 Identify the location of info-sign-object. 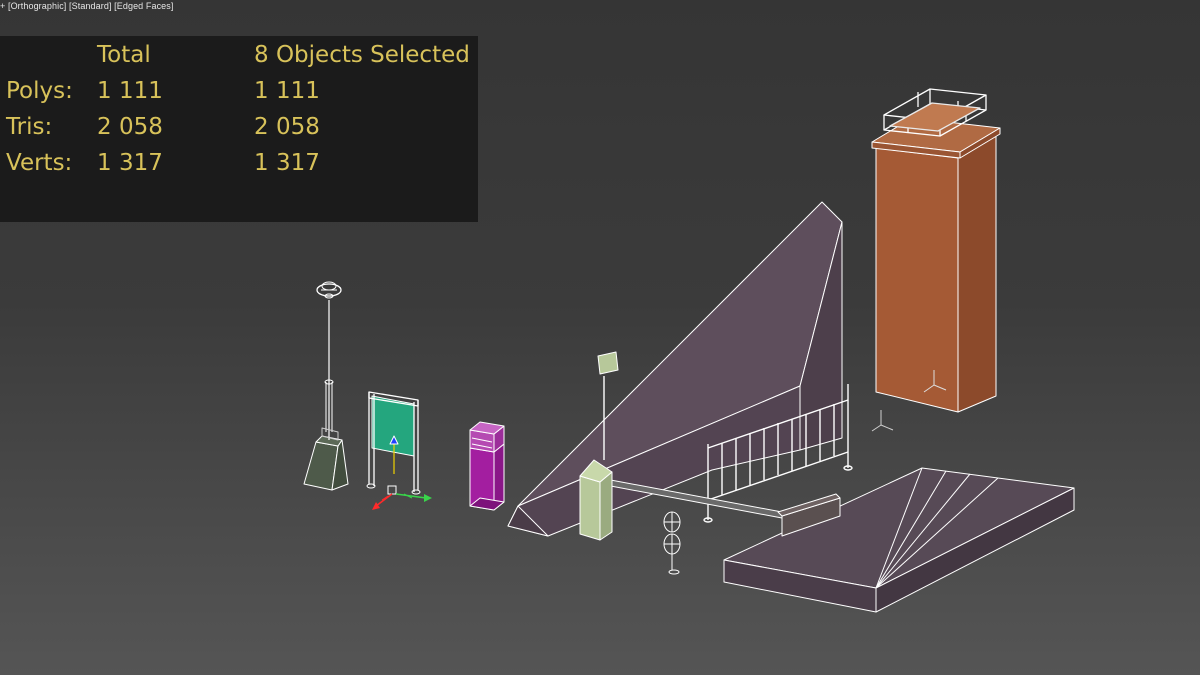
(393, 443).